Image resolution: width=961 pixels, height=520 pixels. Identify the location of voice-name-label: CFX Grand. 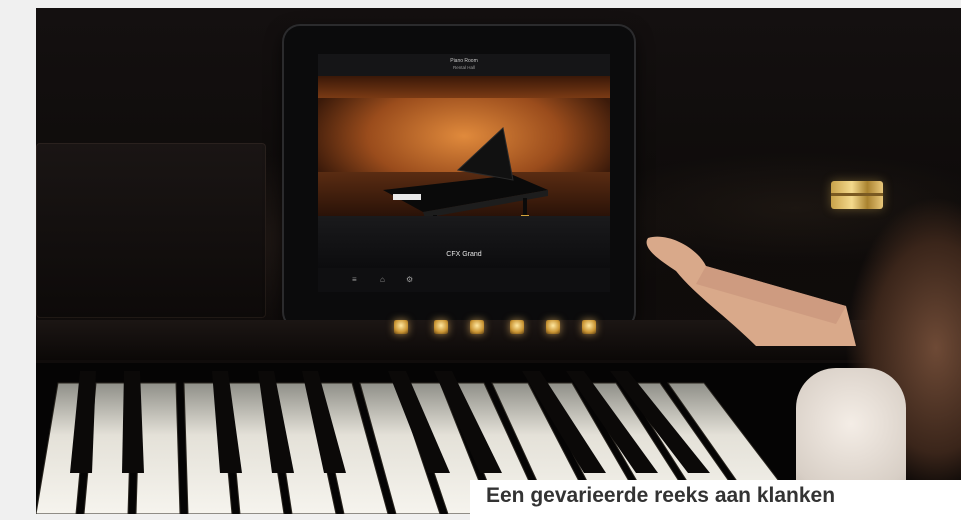
(464, 254).